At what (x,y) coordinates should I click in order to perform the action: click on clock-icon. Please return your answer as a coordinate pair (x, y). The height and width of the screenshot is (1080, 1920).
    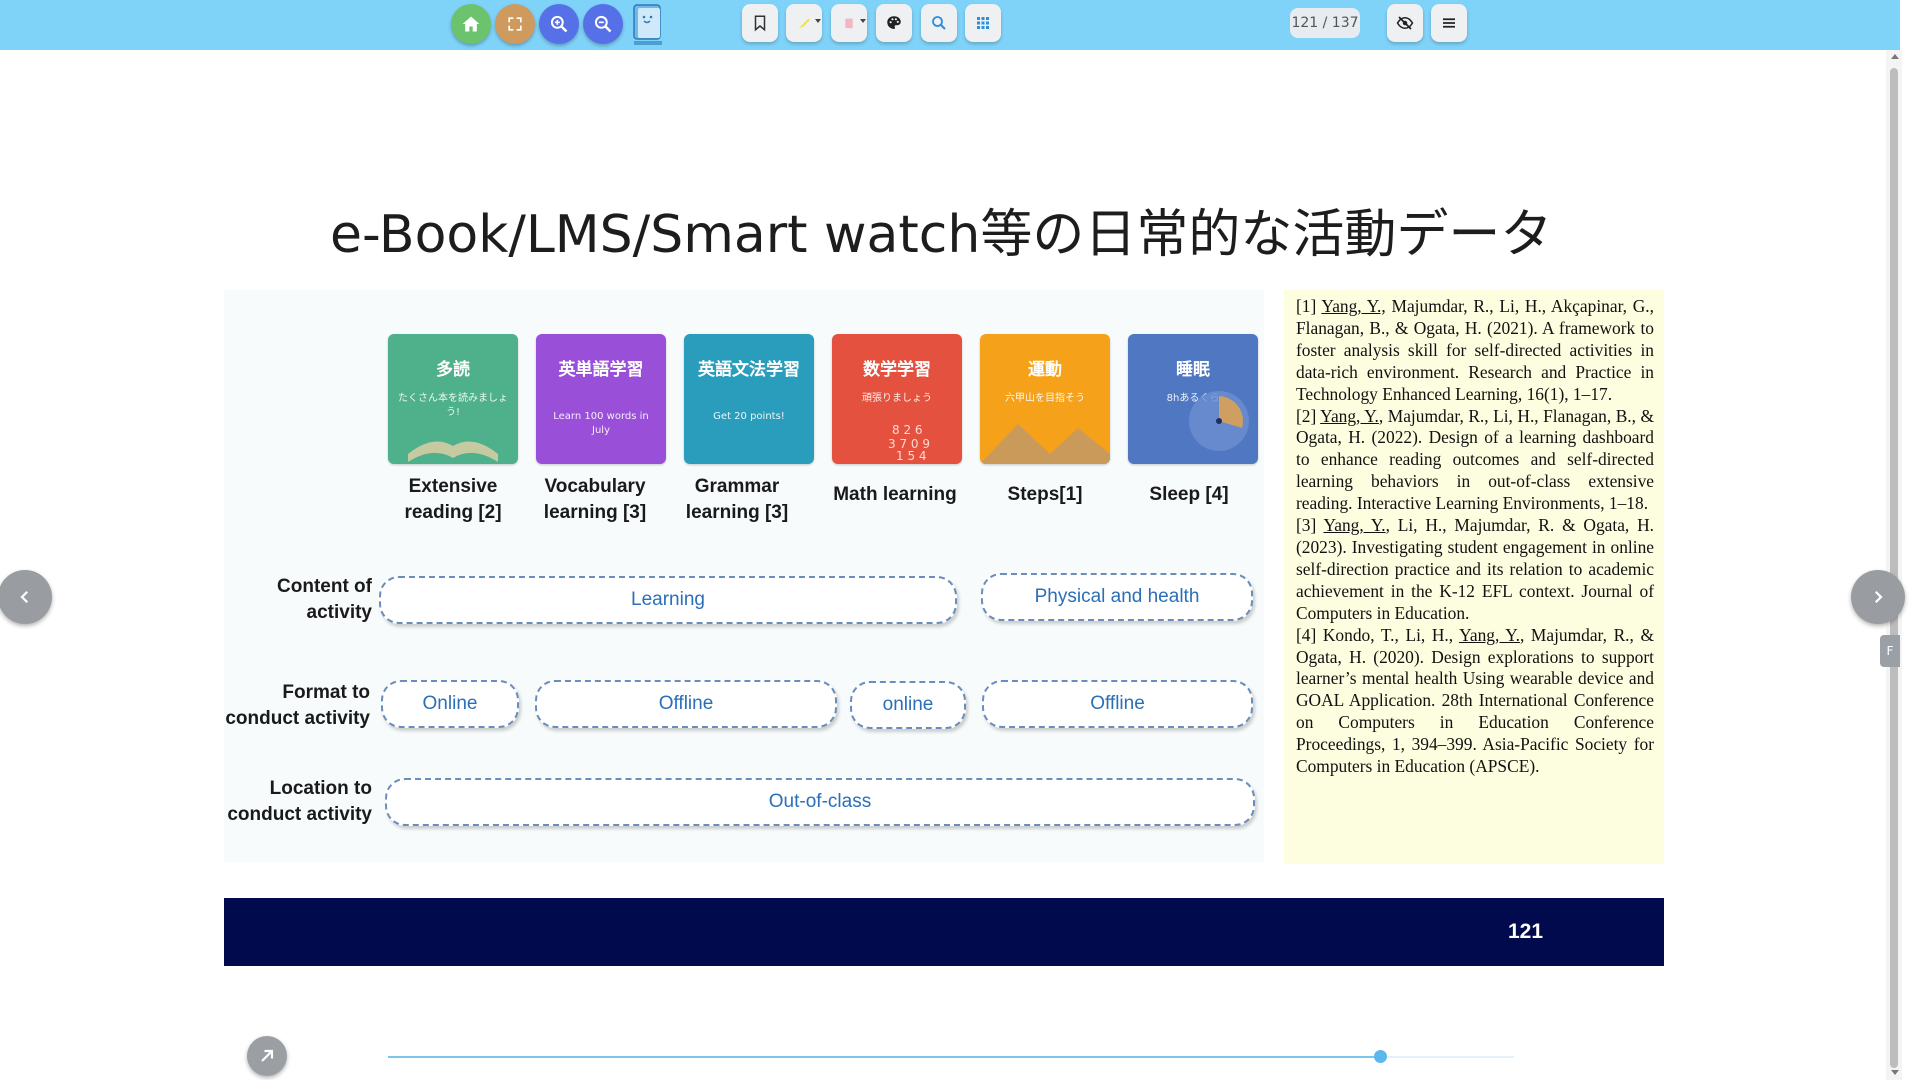
    Looking at the image, I should click on (1219, 421).